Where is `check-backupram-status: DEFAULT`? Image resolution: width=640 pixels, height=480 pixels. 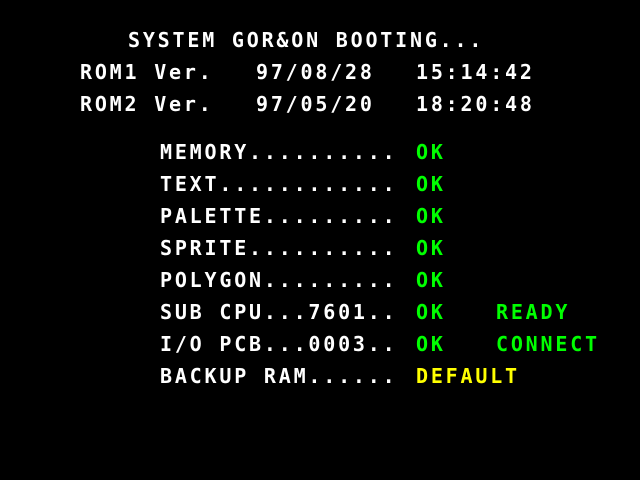
check-backupram-status: DEFAULT is located at coordinates (468, 376).